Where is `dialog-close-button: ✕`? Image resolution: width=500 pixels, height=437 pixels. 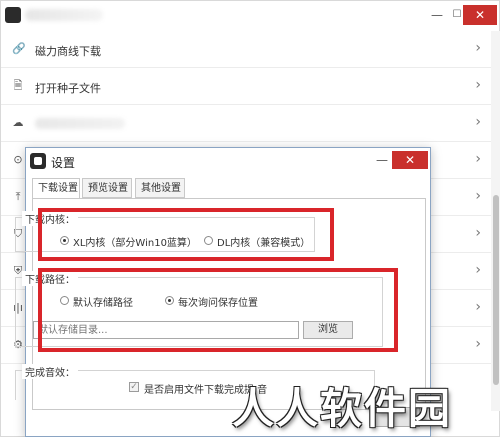 dialog-close-button: ✕ is located at coordinates (410, 160).